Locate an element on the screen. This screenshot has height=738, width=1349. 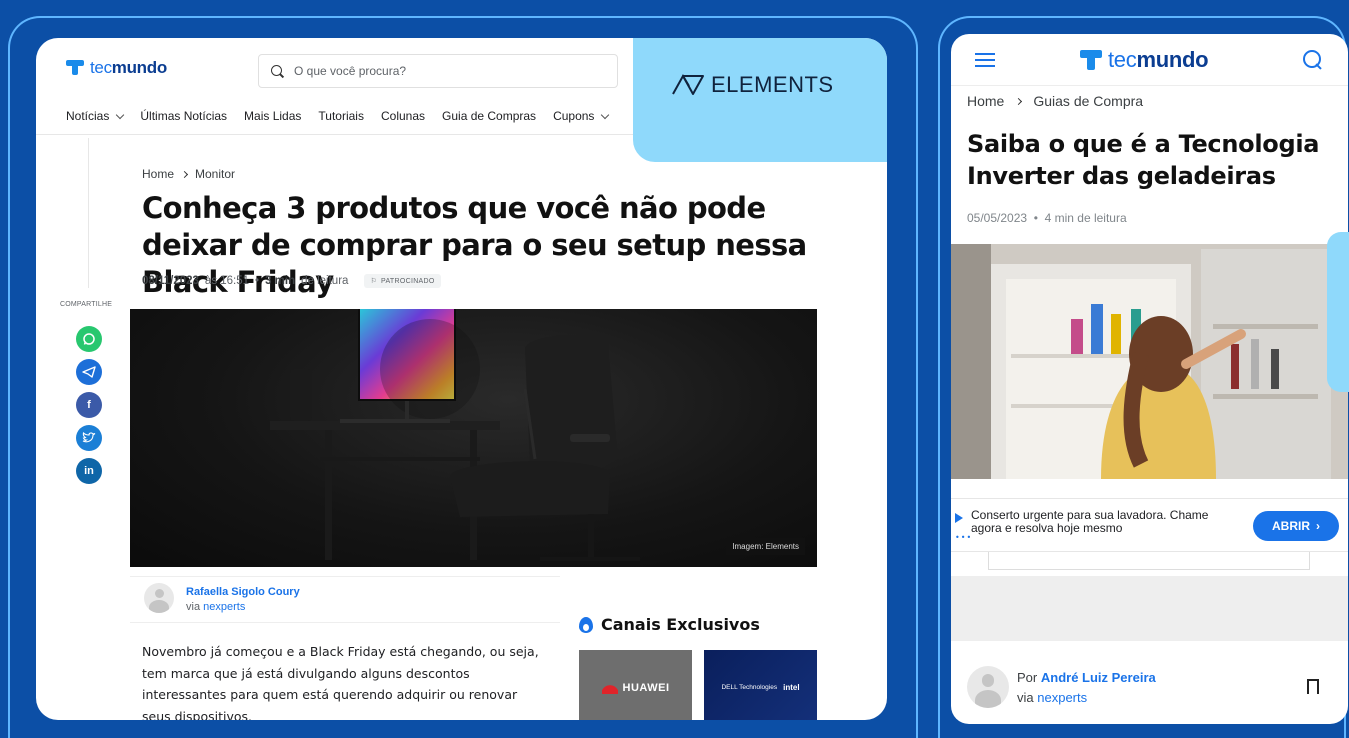
logo-text-light: tec is located at coordinates (101, 67).